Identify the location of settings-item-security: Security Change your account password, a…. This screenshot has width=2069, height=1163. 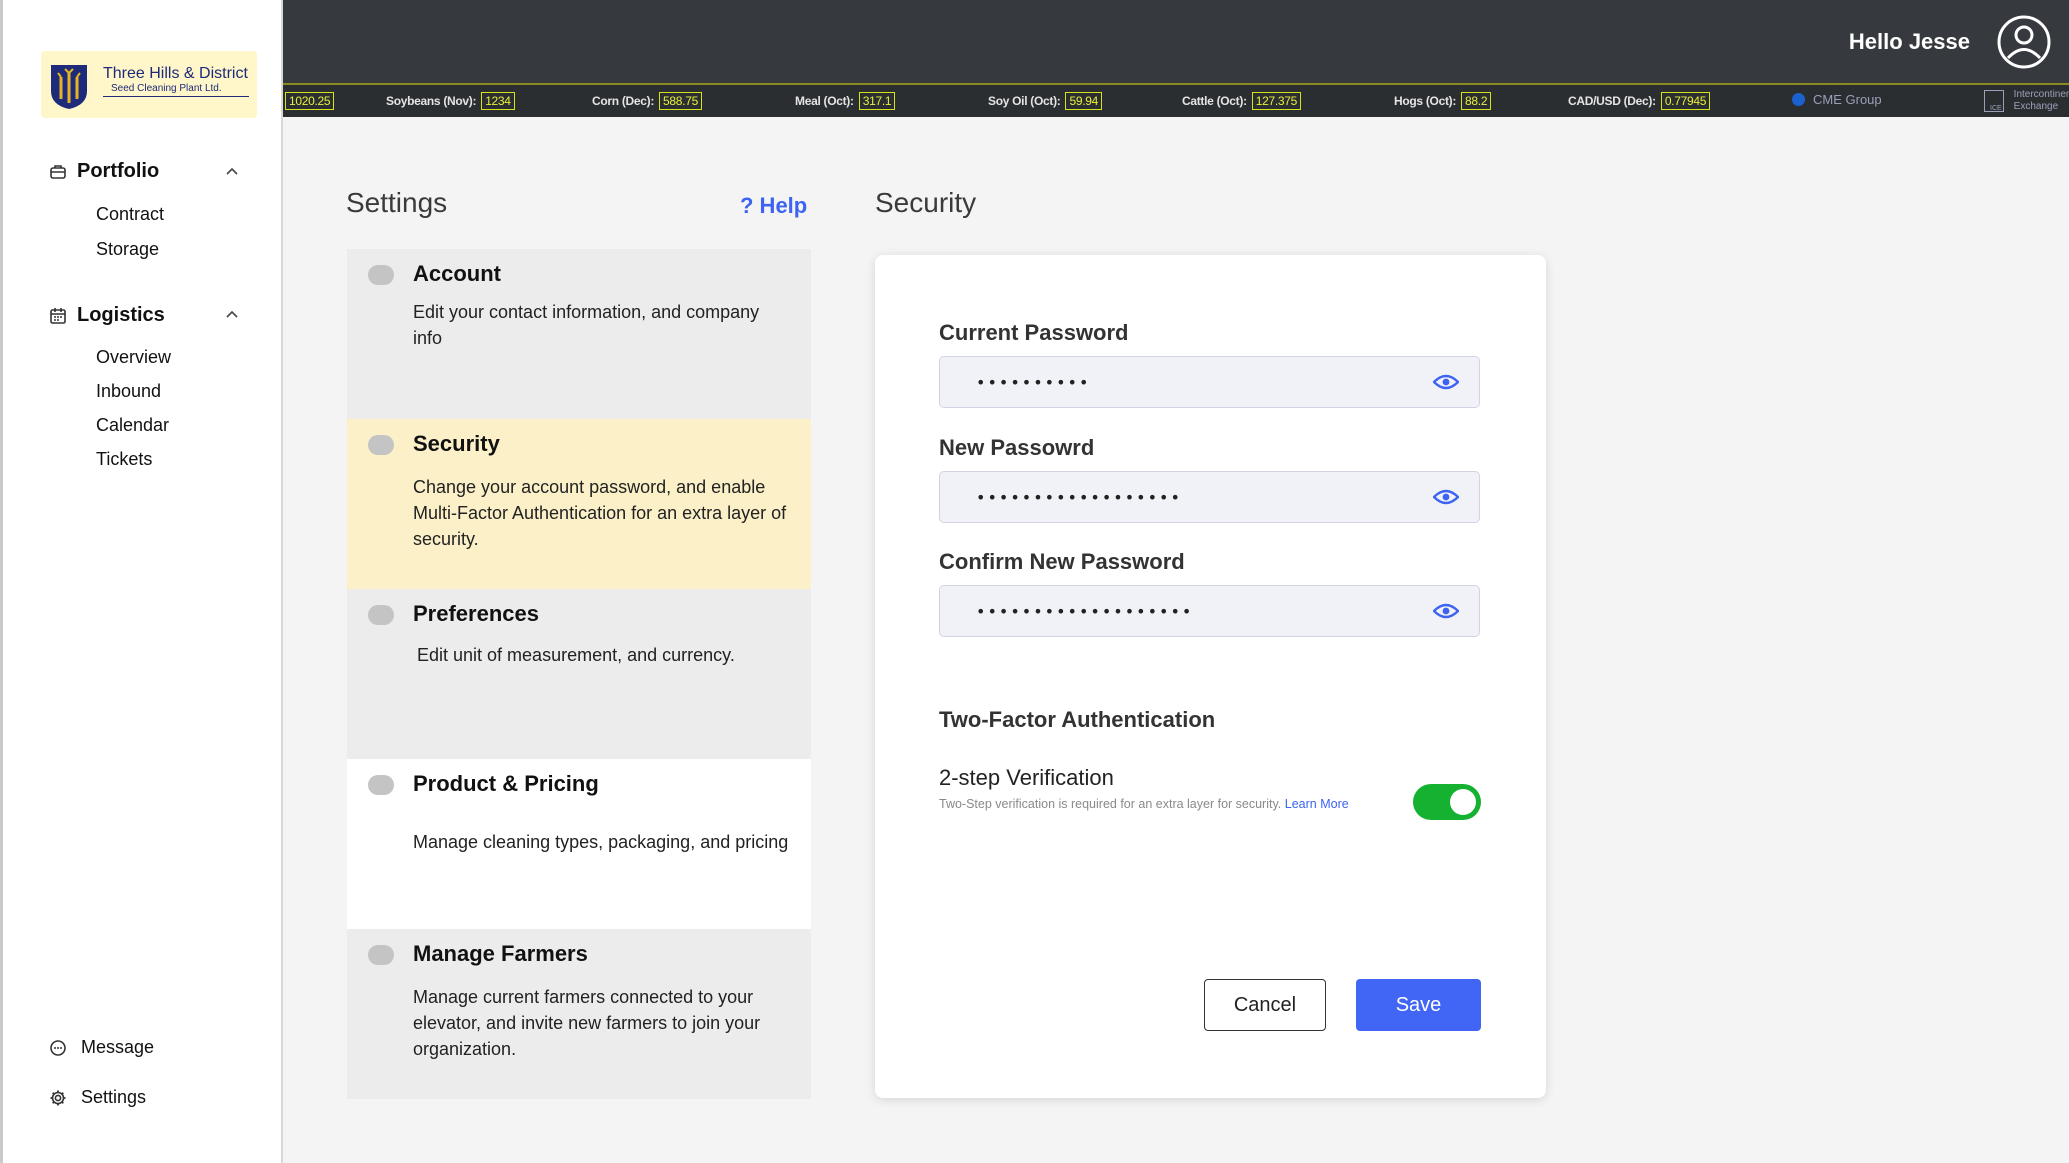
(579, 504).